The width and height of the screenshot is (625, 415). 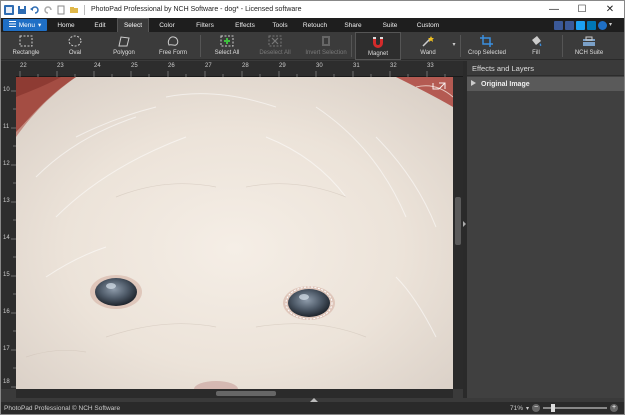 I want to click on wand-label: Wand, so click(x=428, y=53).